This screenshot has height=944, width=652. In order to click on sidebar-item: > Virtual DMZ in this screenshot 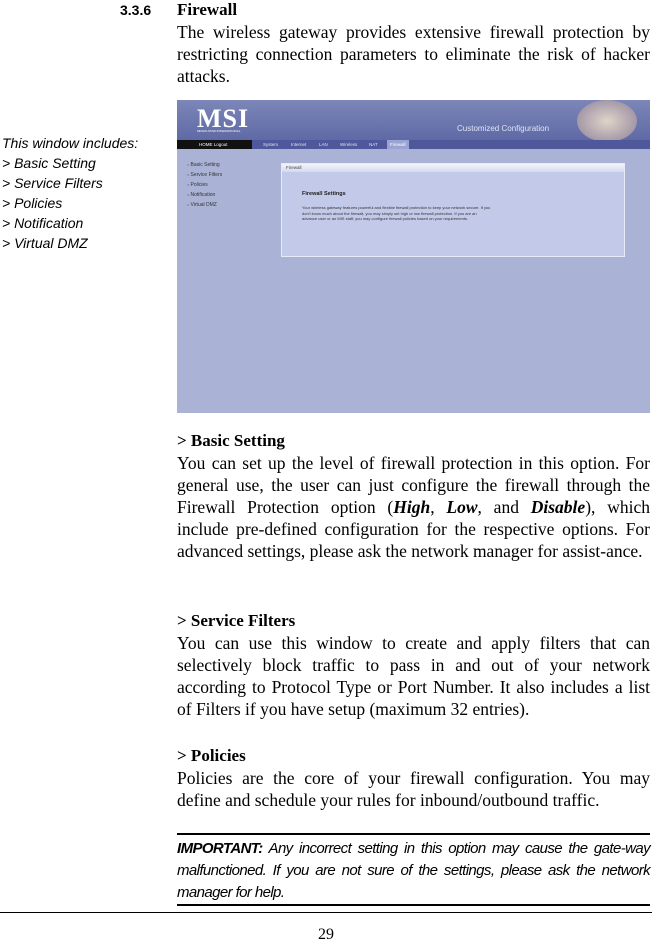, I will do `click(45, 243)`.